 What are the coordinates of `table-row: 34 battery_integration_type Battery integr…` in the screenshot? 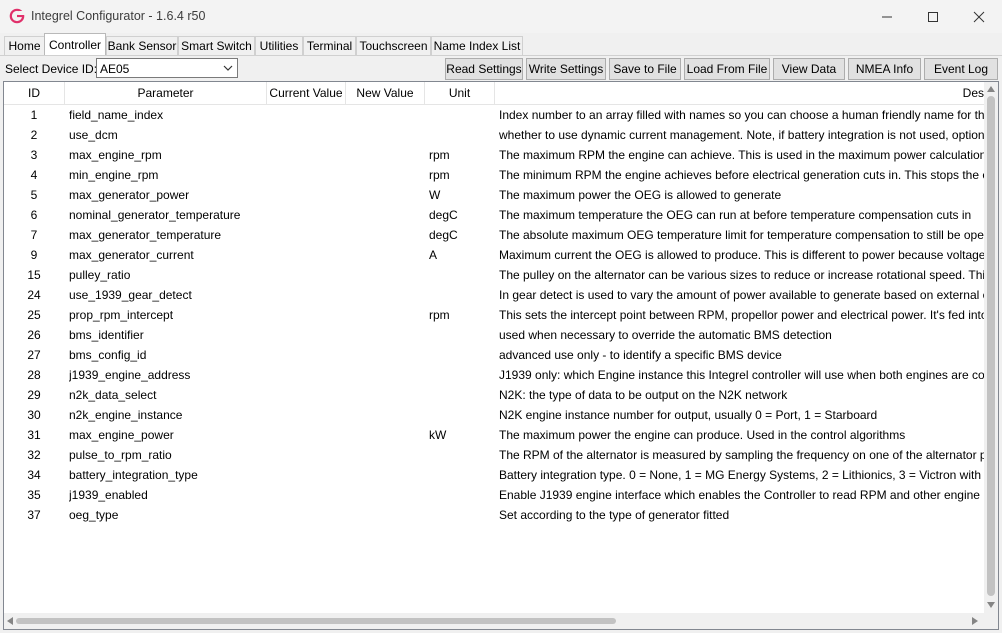 It's located at (494, 475).